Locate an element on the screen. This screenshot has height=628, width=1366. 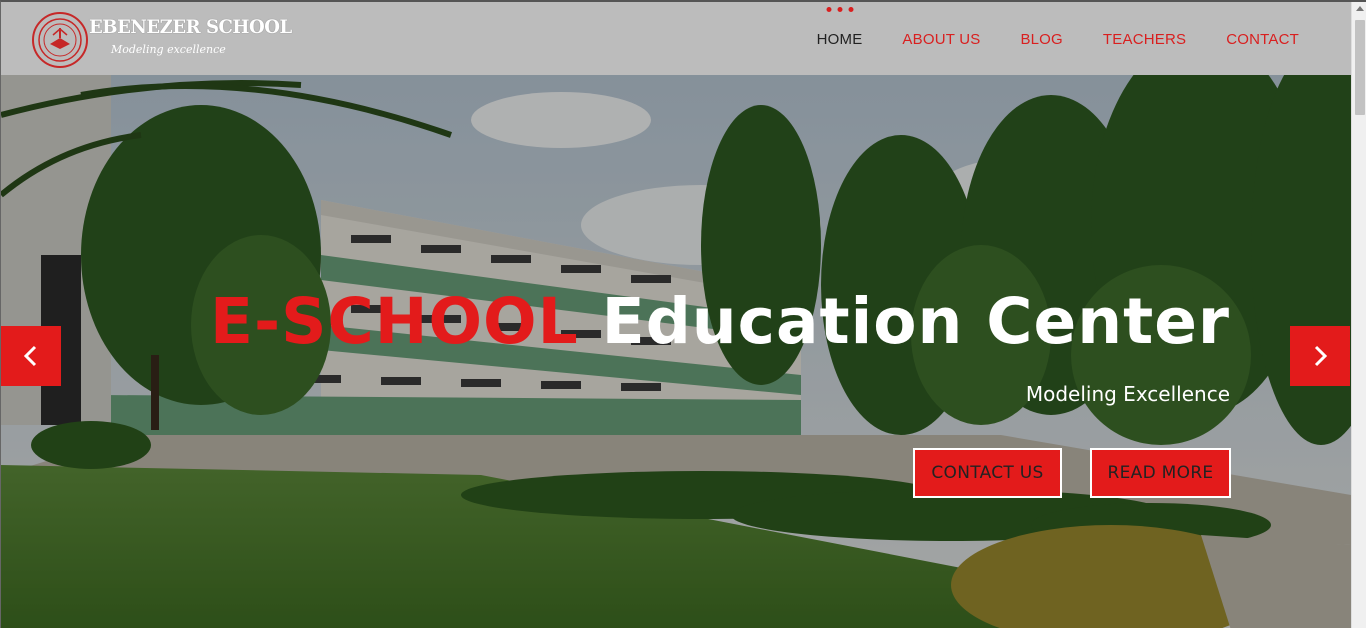
hero-title-rest: Education Center is located at coordinates (915, 321).